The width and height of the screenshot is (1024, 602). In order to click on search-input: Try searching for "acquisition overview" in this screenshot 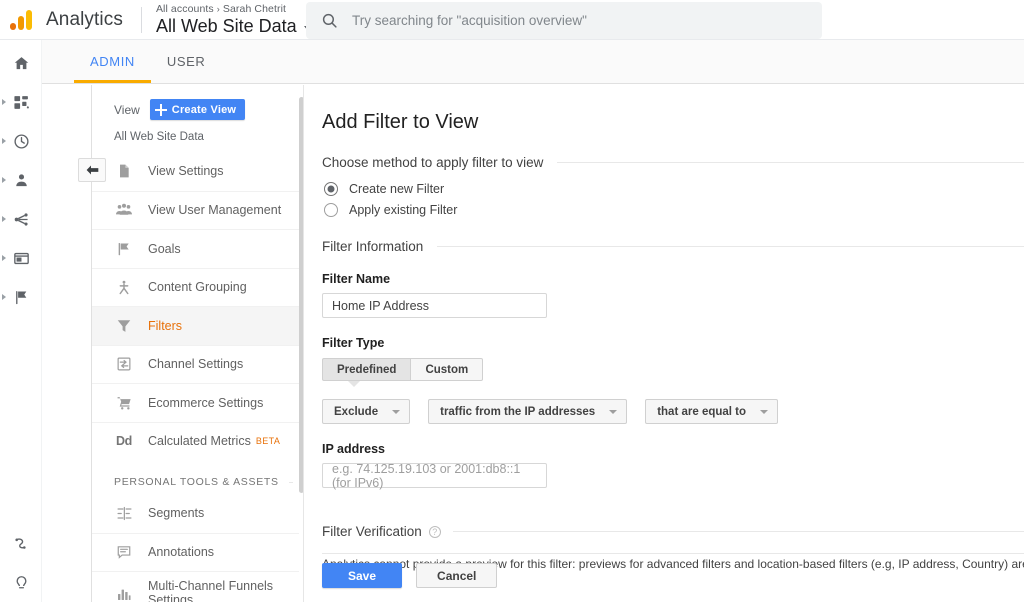, I will do `click(469, 20)`.